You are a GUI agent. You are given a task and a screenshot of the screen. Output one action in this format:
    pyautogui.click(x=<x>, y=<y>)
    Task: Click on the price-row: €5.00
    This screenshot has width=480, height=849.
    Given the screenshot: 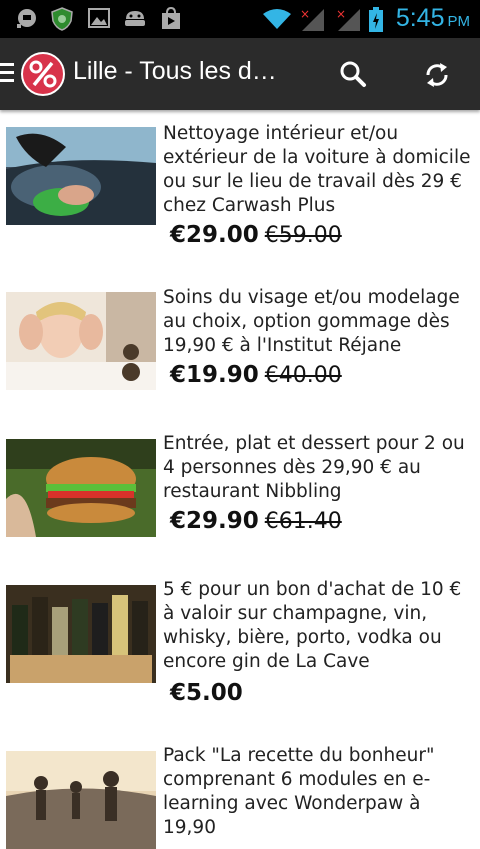 What is the action you would take?
    pyautogui.click(x=206, y=693)
    